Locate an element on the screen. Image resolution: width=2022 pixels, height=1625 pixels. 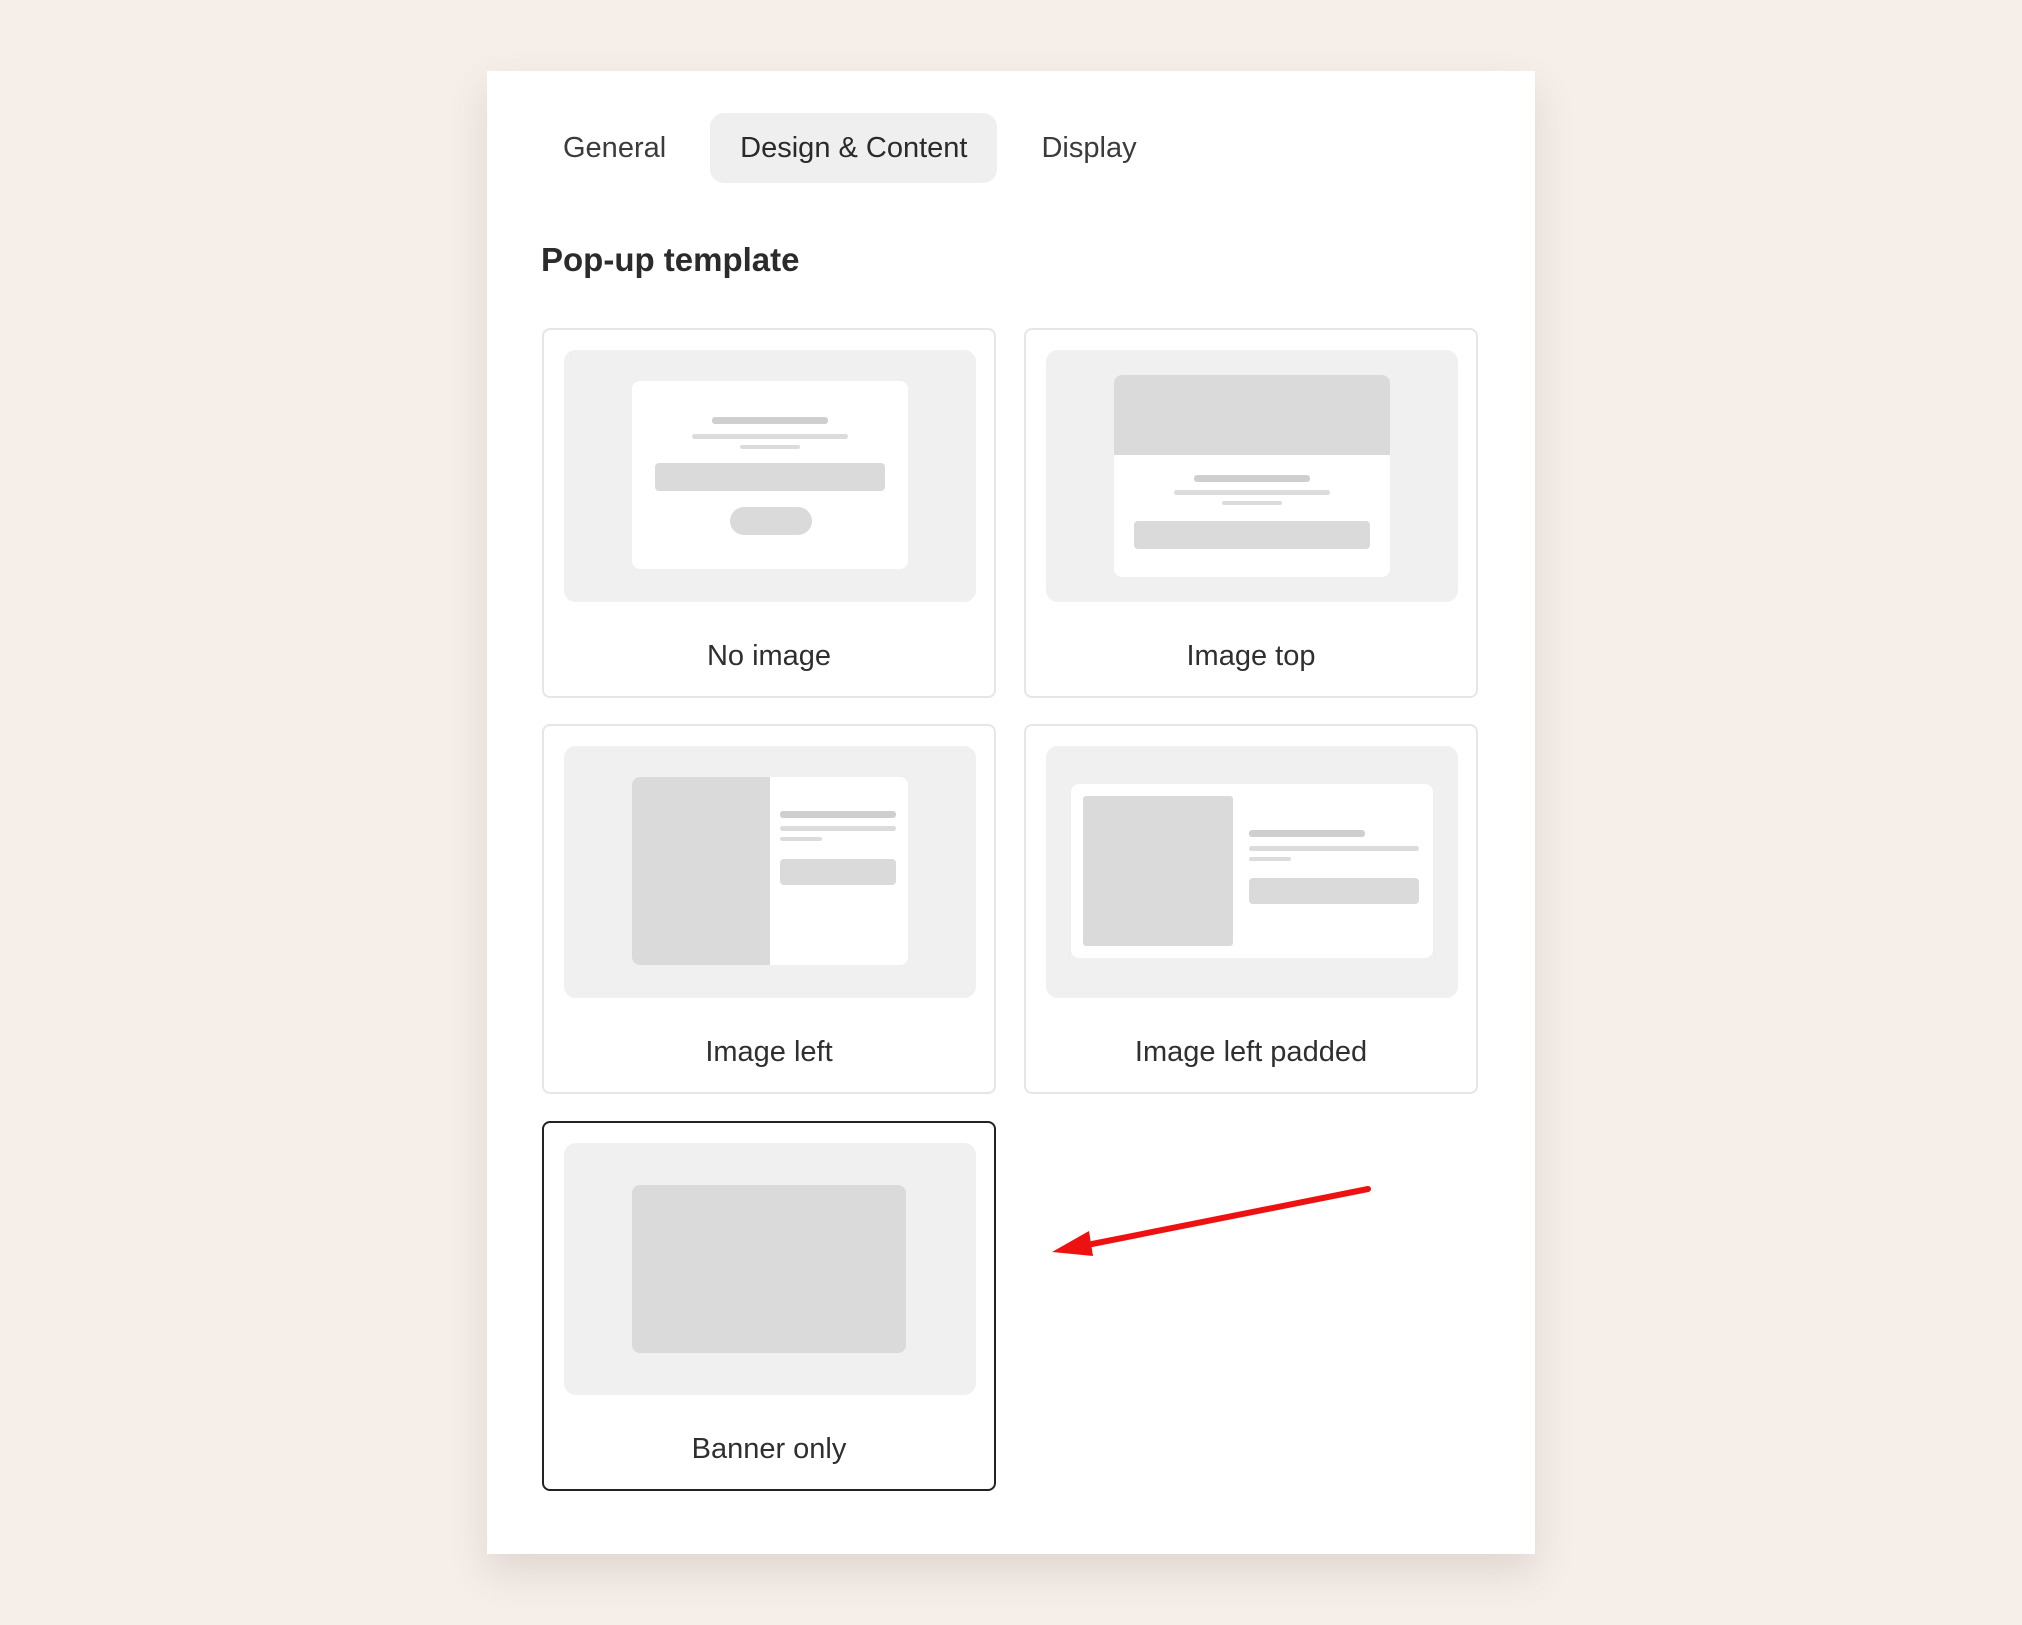
template-preview-image-left-padded is located at coordinates (1252, 872).